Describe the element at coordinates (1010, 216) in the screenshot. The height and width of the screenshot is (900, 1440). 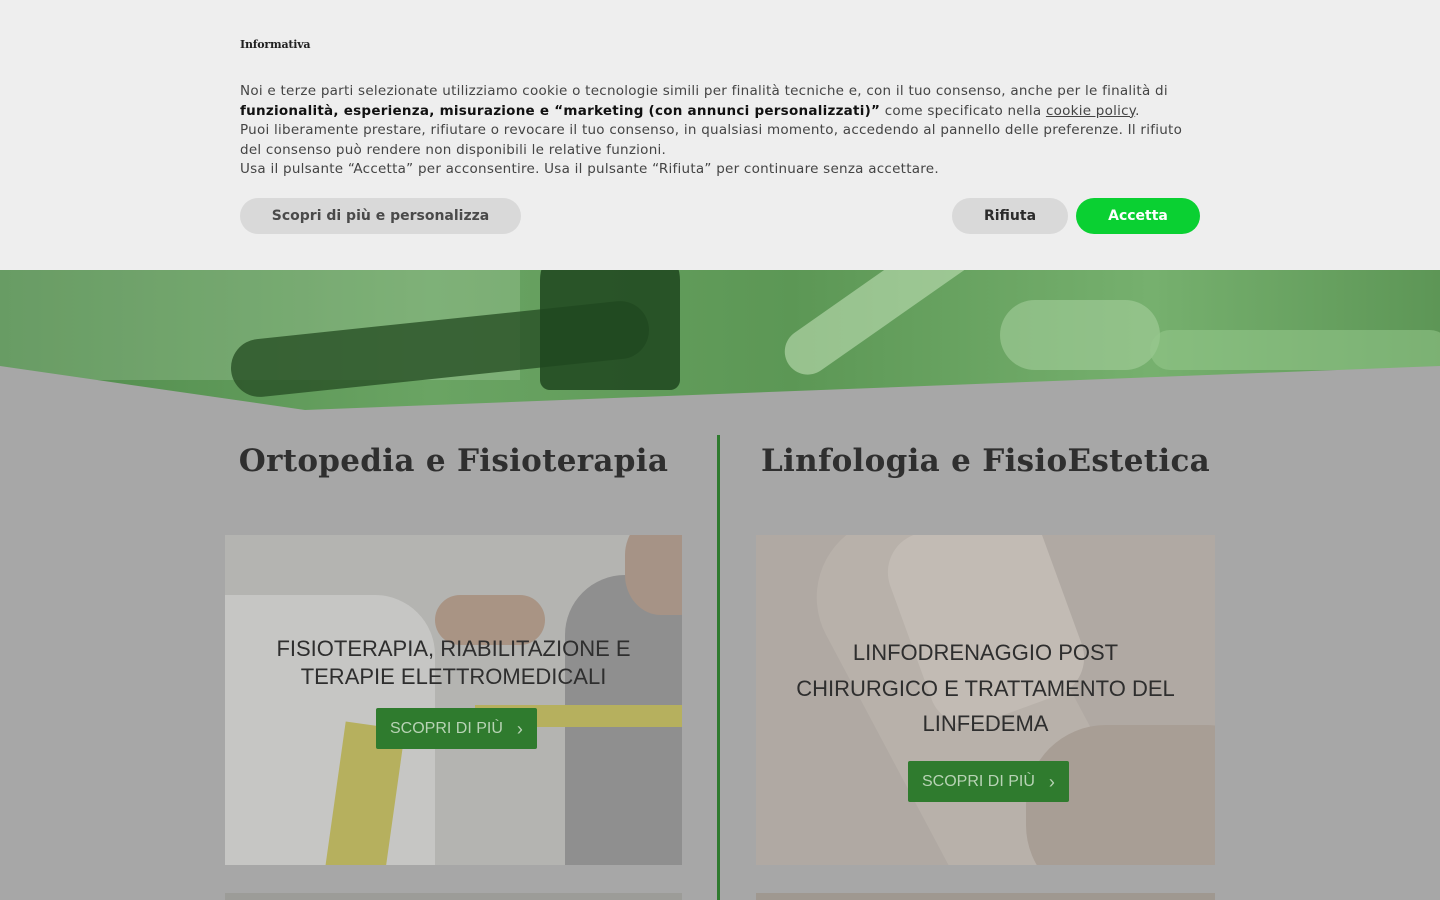
I see `reject-button: Rifiuta` at that location.